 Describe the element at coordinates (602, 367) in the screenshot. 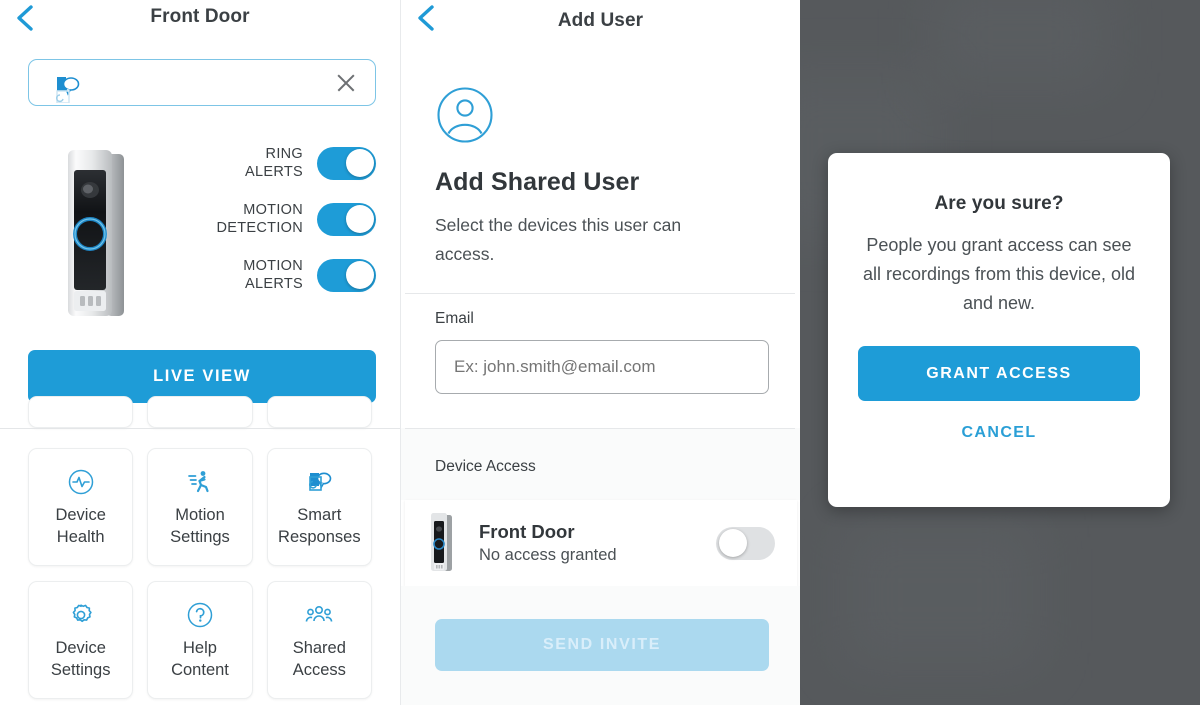

I see `email-field` at that location.